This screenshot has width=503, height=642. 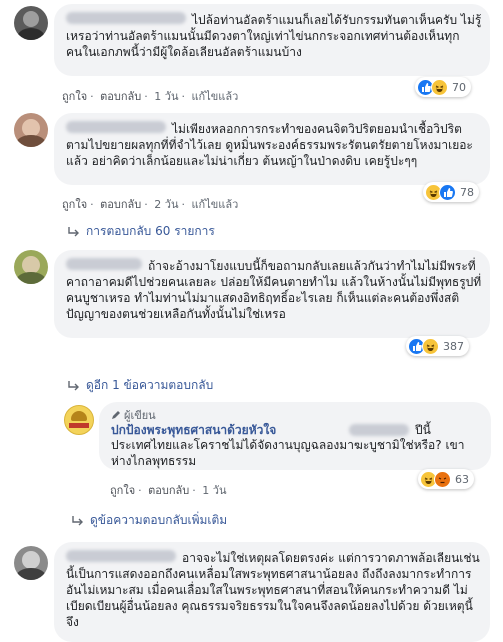 What do you see at coordinates (159, 520) in the screenshot?
I see `more-replies-label: ดูข้อความตอบกลับเพิ่มเติม` at bounding box center [159, 520].